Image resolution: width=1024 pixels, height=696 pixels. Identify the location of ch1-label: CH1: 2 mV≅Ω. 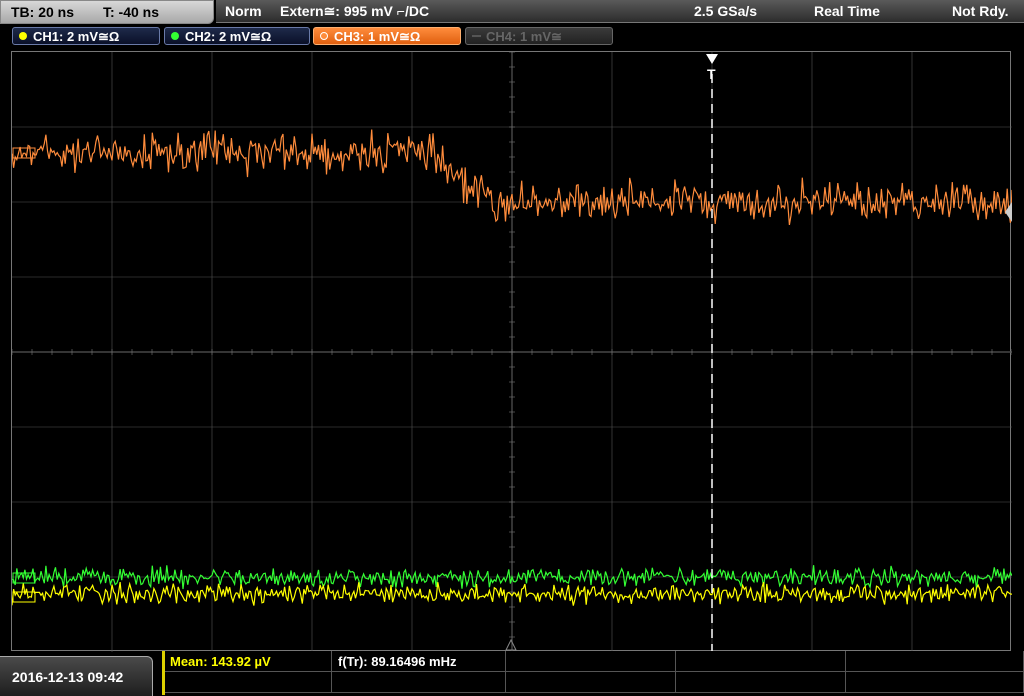
(76, 36).